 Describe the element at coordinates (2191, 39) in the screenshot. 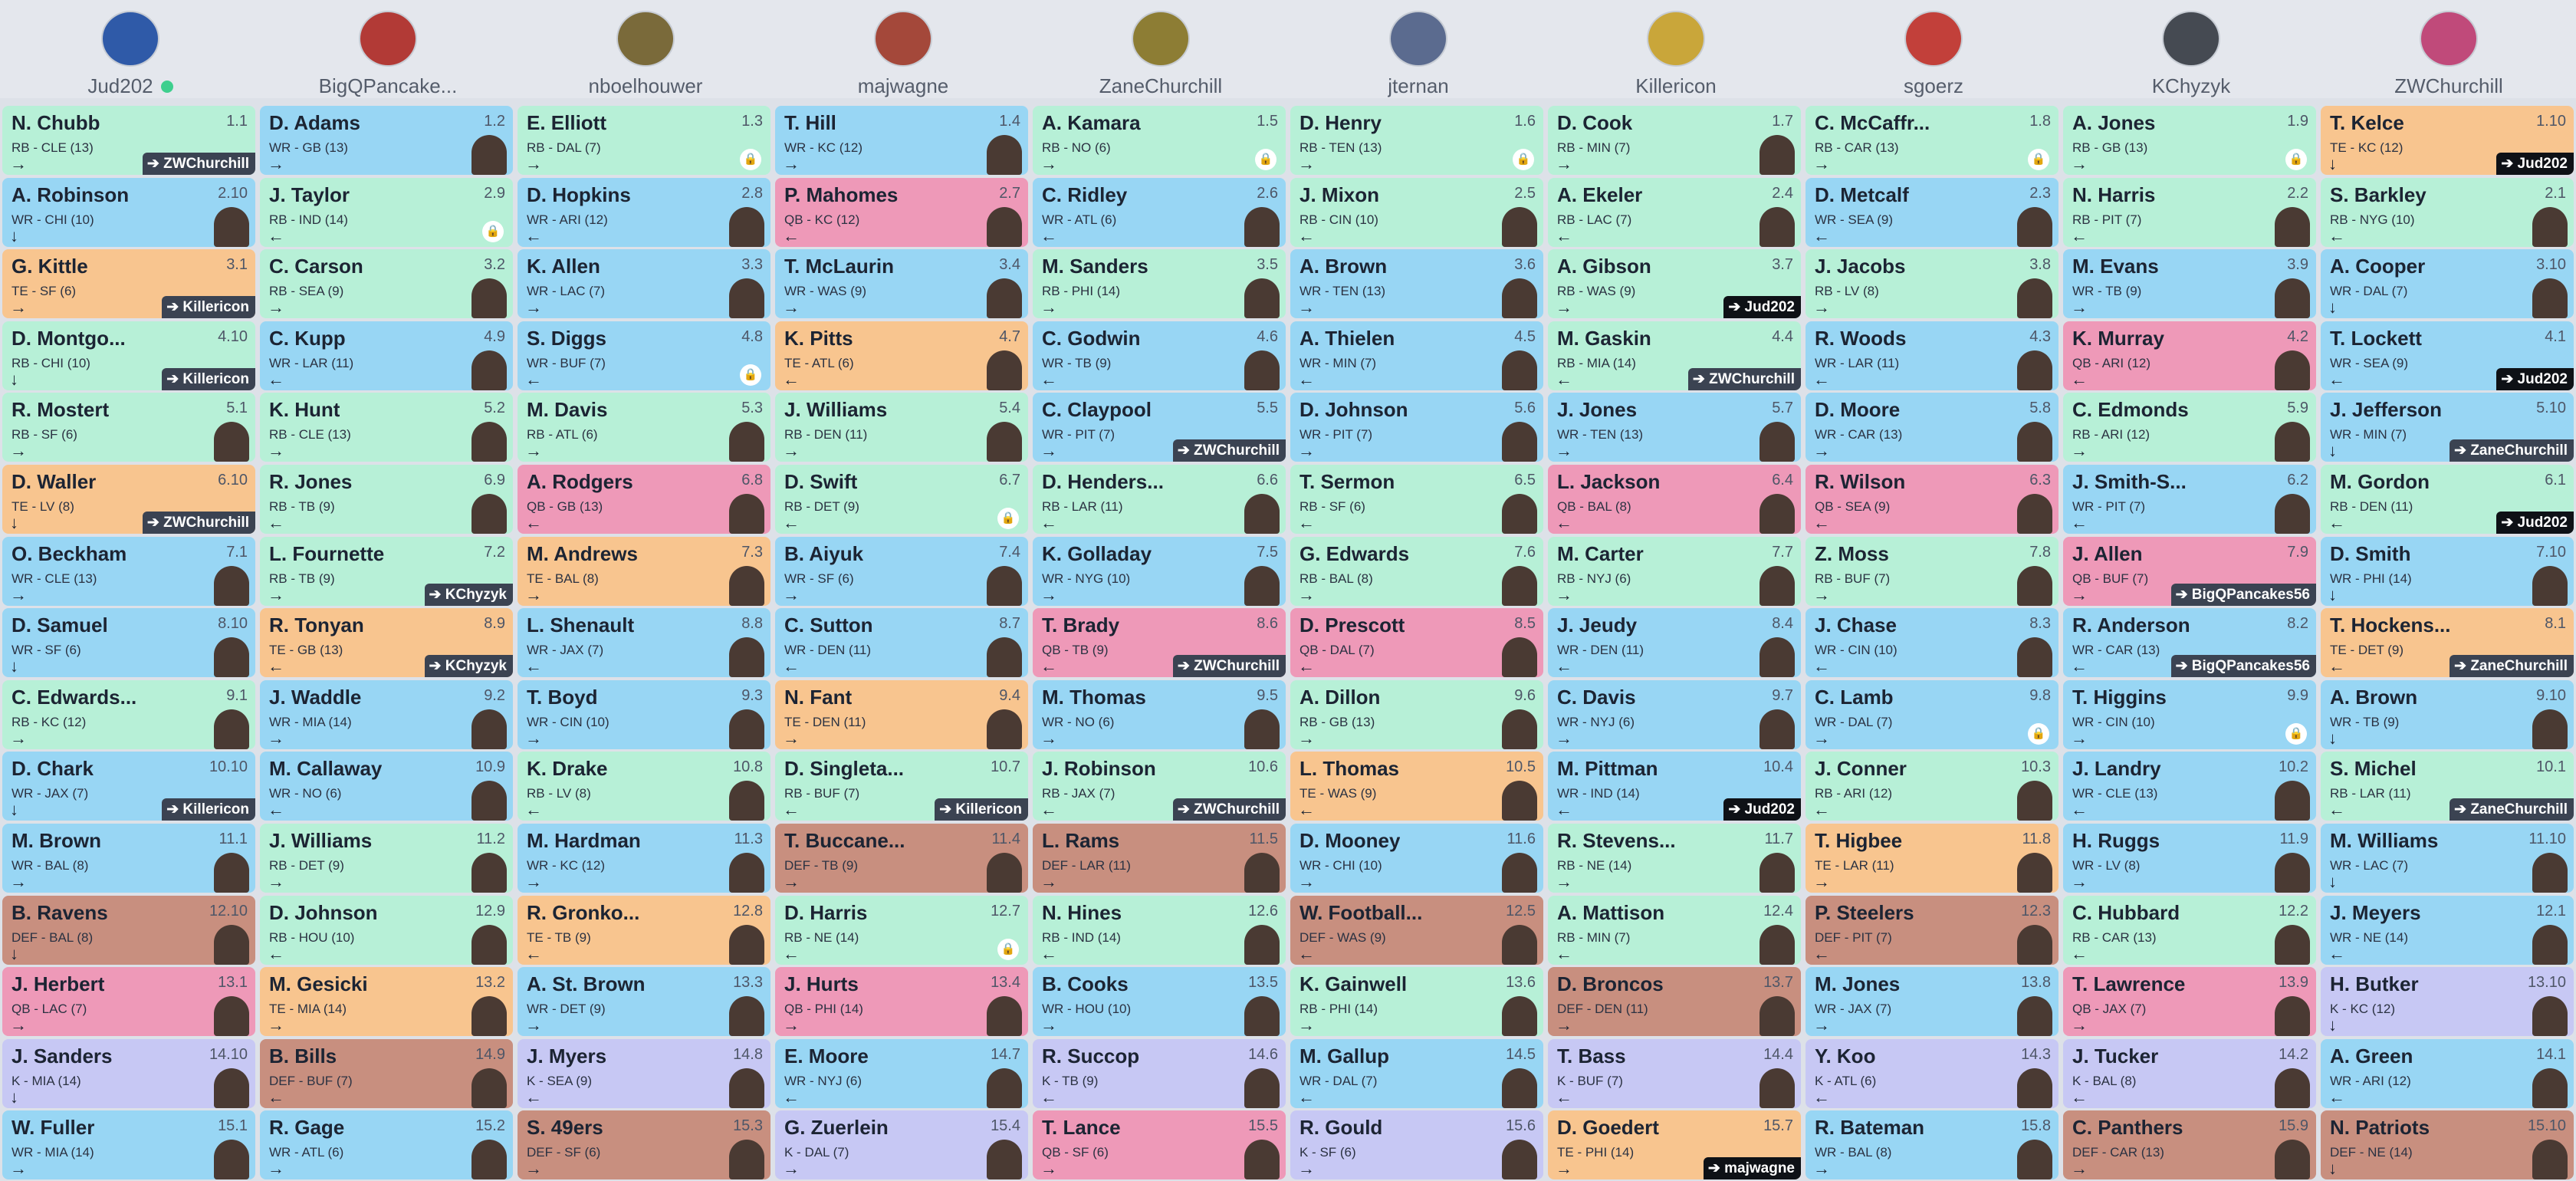

I see `skull-icon` at that location.